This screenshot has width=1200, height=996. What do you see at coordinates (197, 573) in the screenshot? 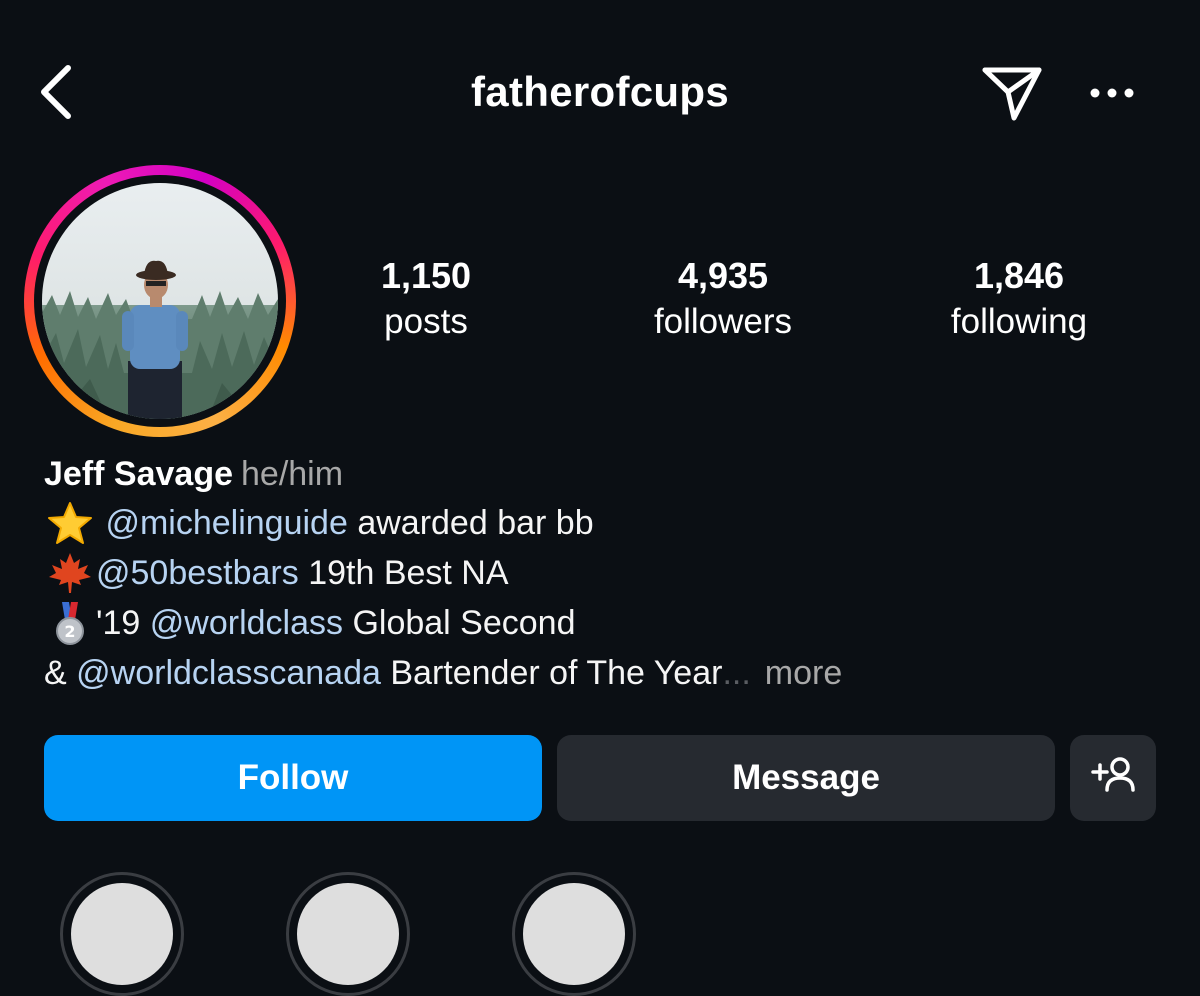
I see `mention-50bestbars: @50bestbars` at bounding box center [197, 573].